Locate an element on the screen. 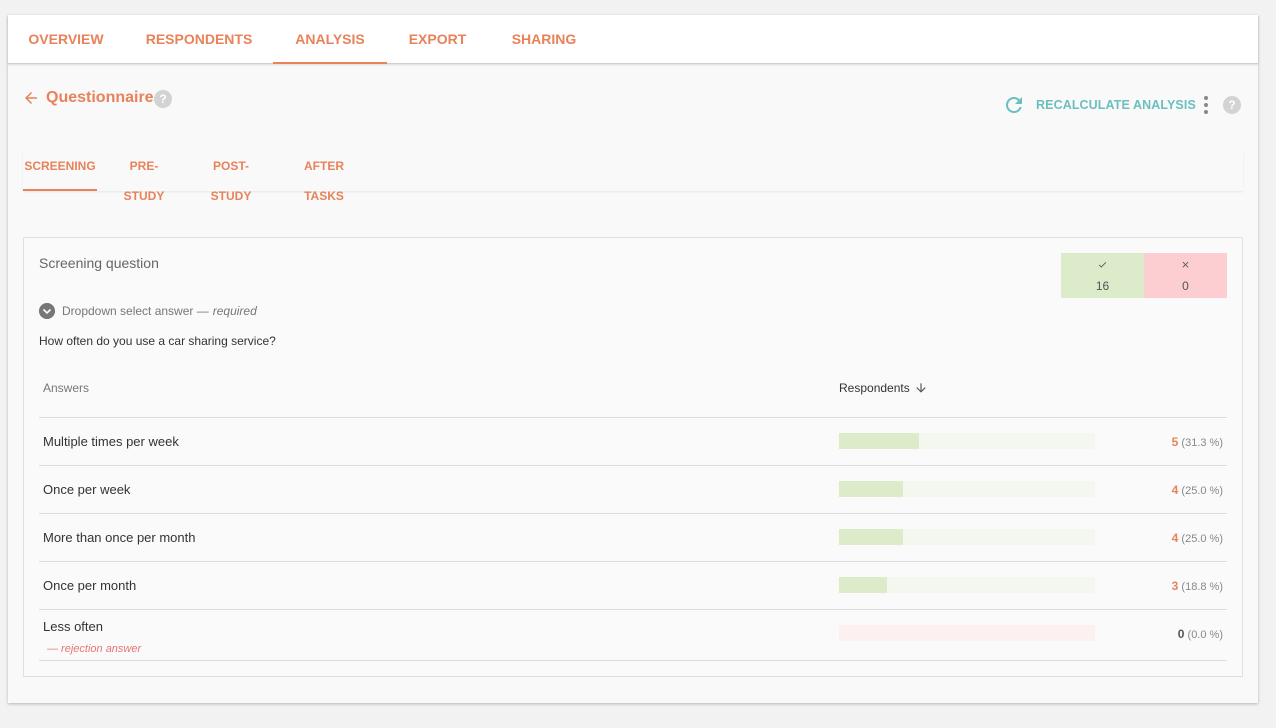  page-title: Questionnaire is located at coordinates (100, 97).